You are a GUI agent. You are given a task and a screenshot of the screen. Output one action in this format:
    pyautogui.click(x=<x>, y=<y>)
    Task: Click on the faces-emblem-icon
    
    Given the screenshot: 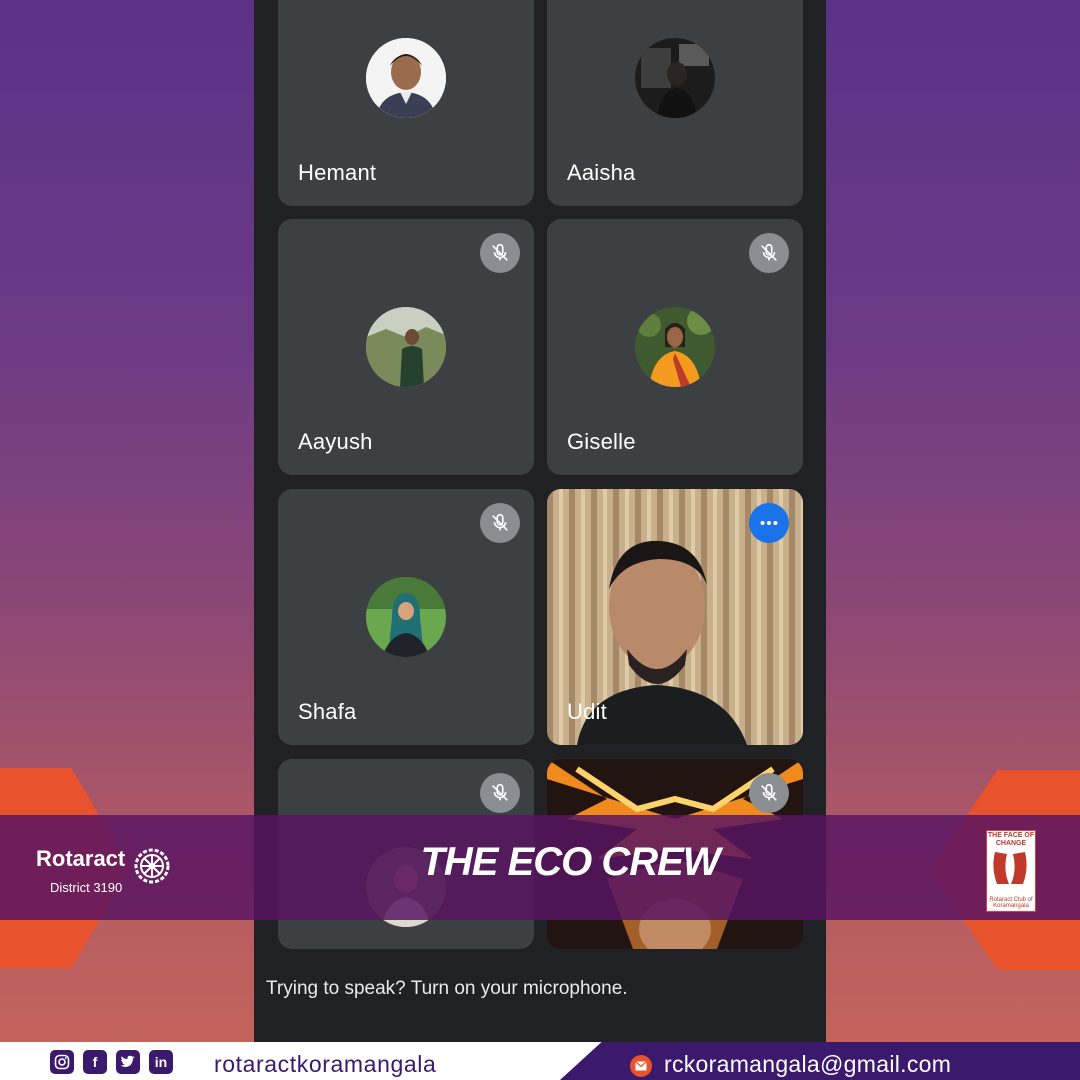 What is the action you would take?
    pyautogui.click(x=1010, y=868)
    